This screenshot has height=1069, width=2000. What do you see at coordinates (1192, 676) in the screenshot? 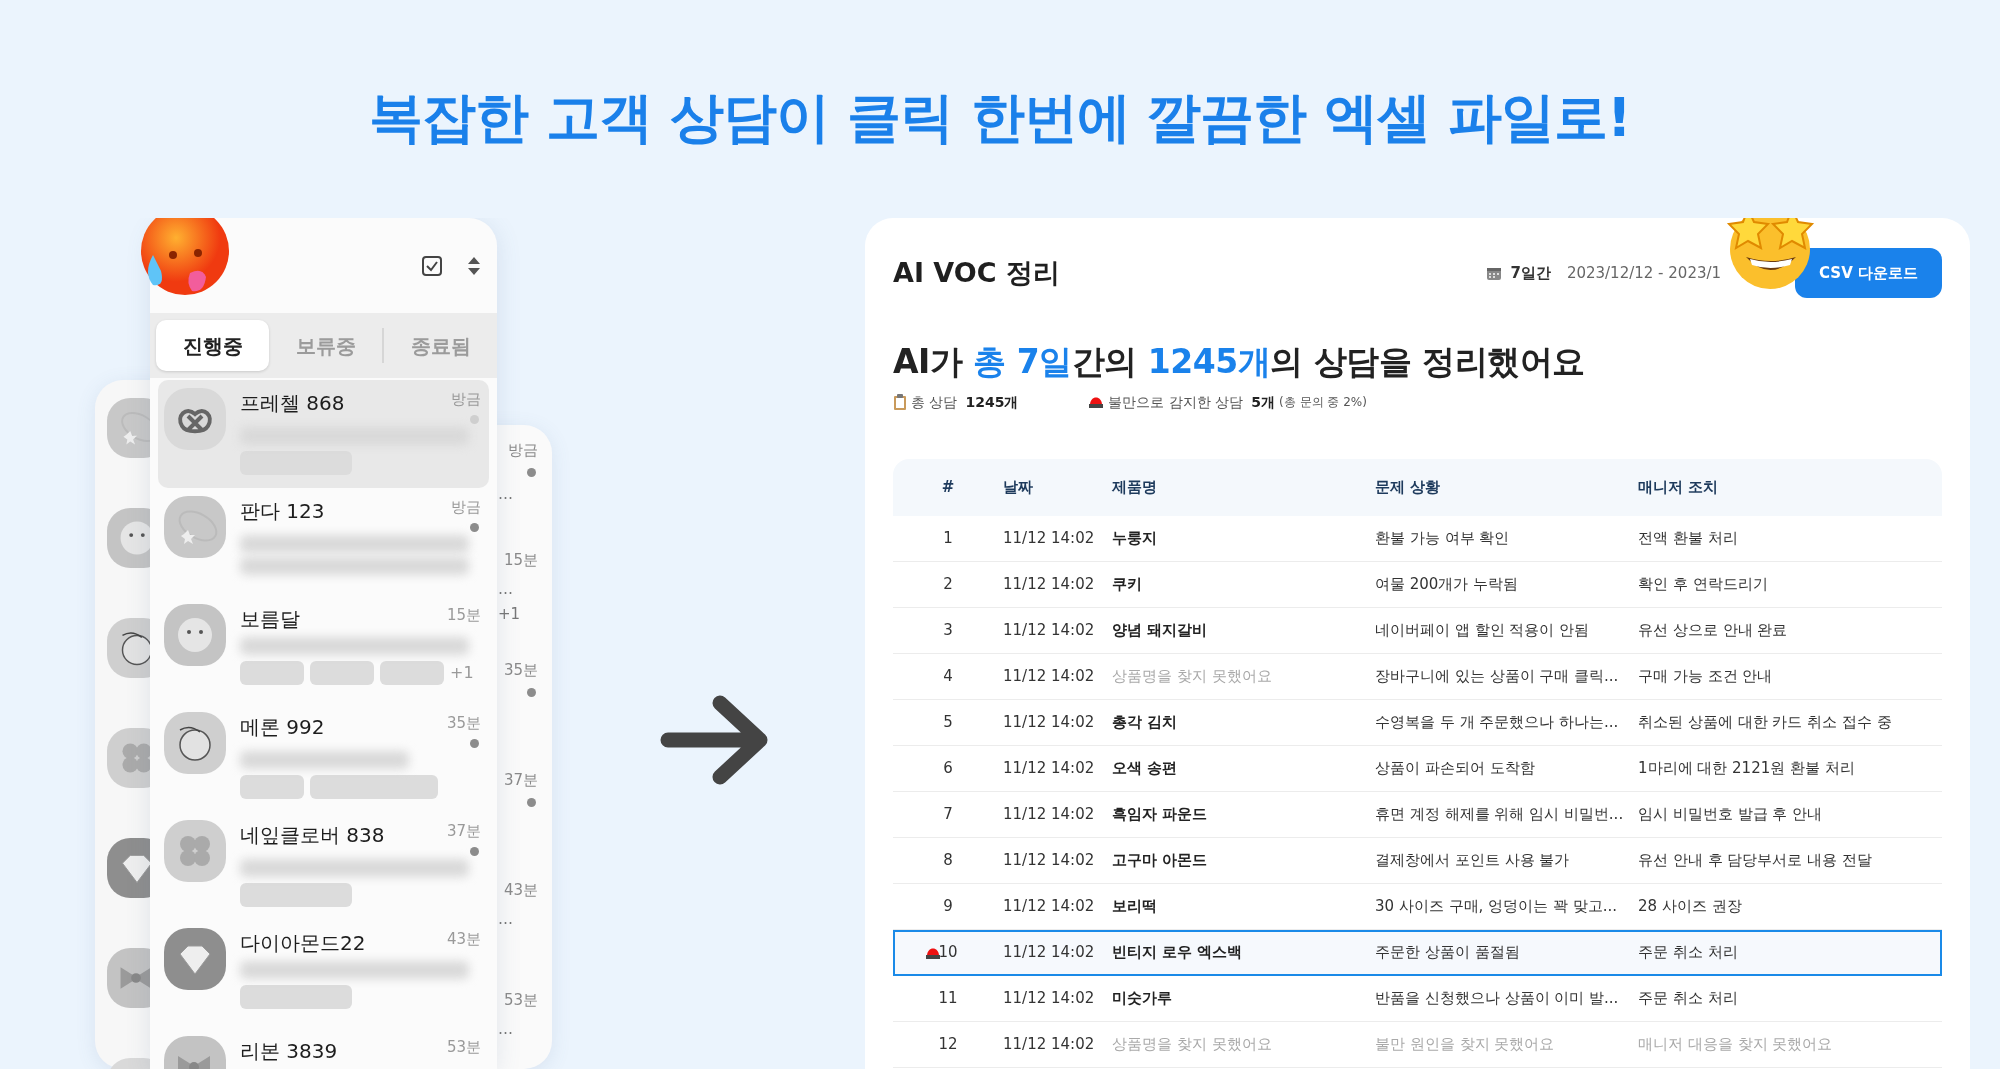
I see `table-cell-text: 상품명을 찾지 못했어요` at bounding box center [1192, 676].